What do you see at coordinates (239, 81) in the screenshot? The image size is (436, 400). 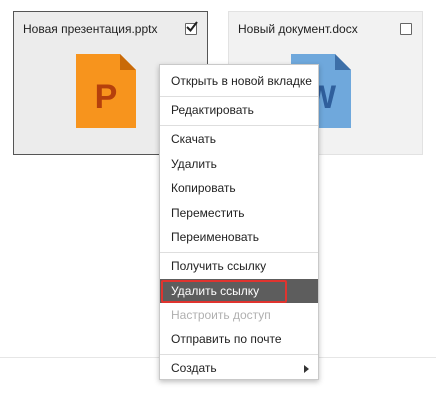 I see `menu-item-open-new-tab: Открыть в новой вкладке` at bounding box center [239, 81].